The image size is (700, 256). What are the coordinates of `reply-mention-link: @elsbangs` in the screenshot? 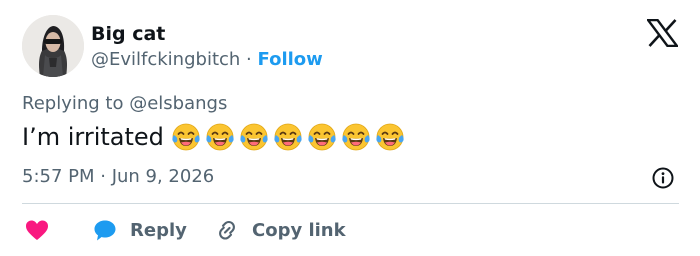 It's located at (178, 103).